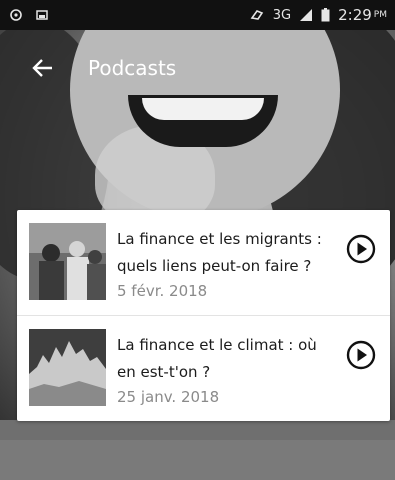 The width and height of the screenshot is (395, 480). What do you see at coordinates (168, 397) in the screenshot?
I see `podcast-date: 25 janv. 2018` at bounding box center [168, 397].